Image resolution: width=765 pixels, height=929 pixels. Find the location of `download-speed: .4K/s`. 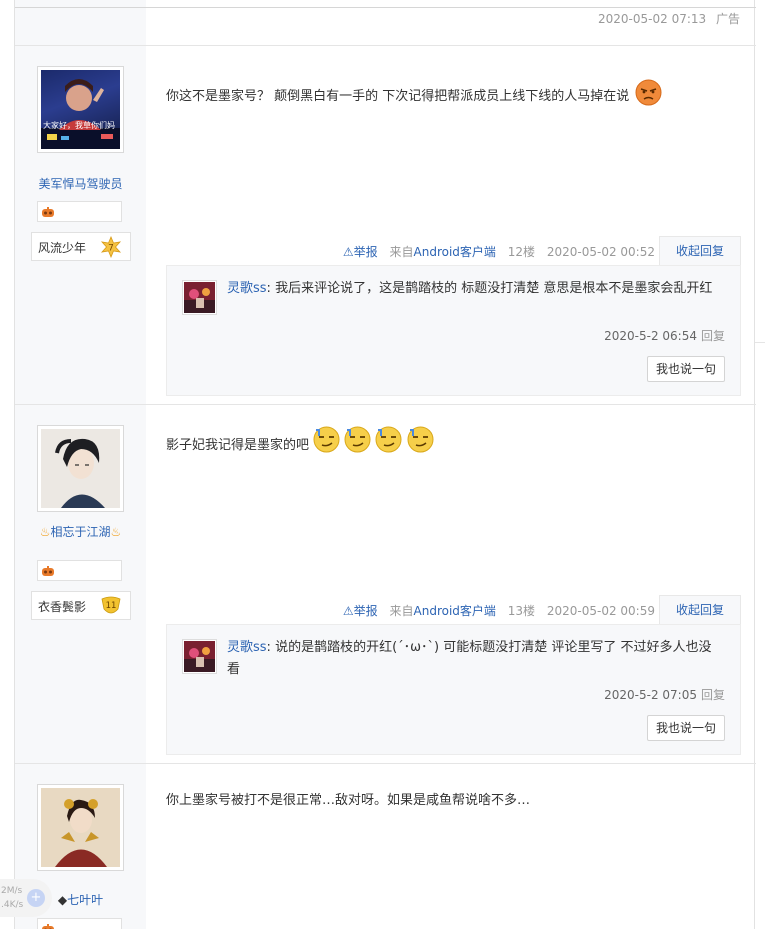

download-speed: .4K/s is located at coordinates (12, 905).